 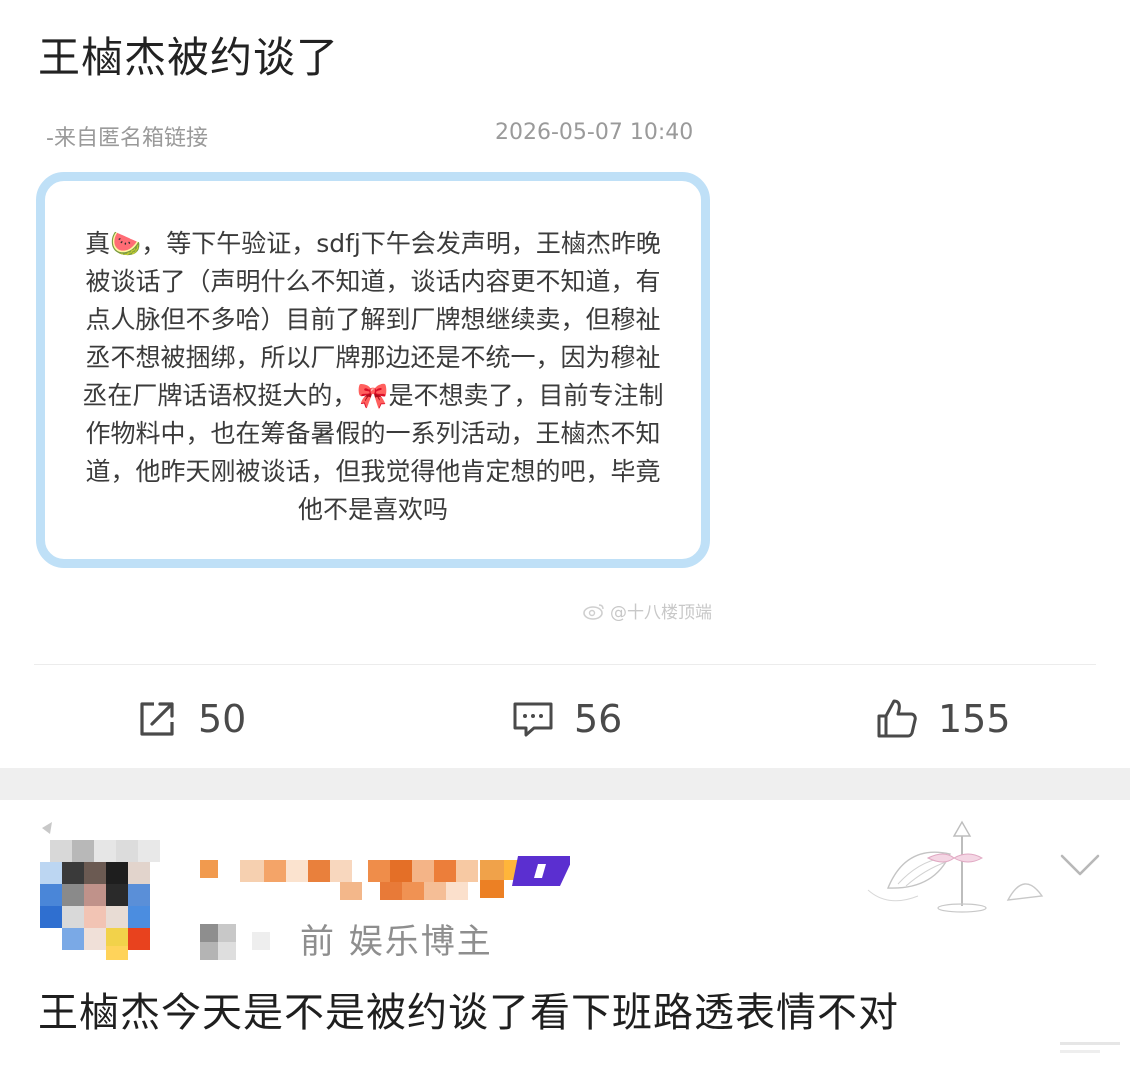 What do you see at coordinates (127, 138) in the screenshot?
I see `post-source: -来自匿名箱链接` at bounding box center [127, 138].